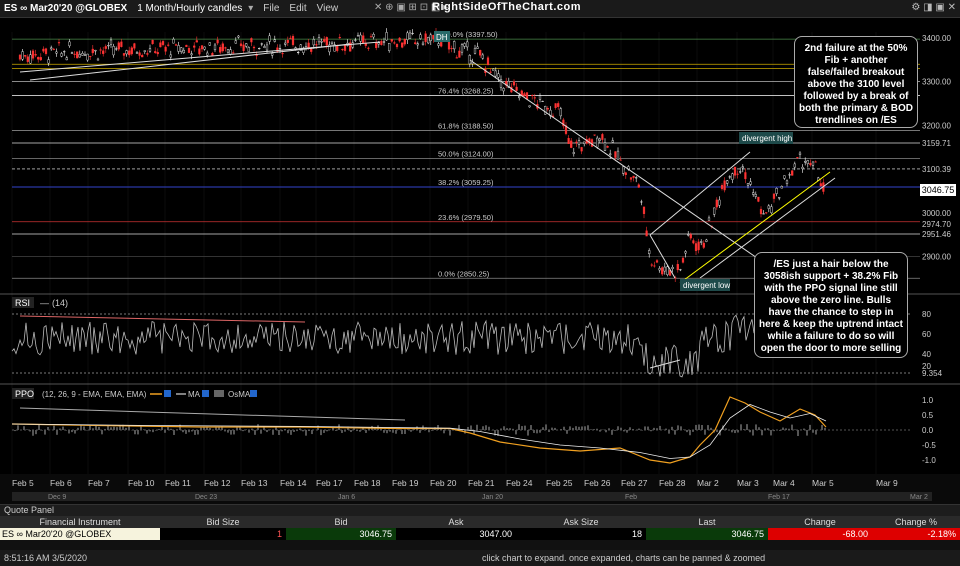 This screenshot has width=960, height=566. I want to click on header-change-pct: Change %, so click(916, 522).